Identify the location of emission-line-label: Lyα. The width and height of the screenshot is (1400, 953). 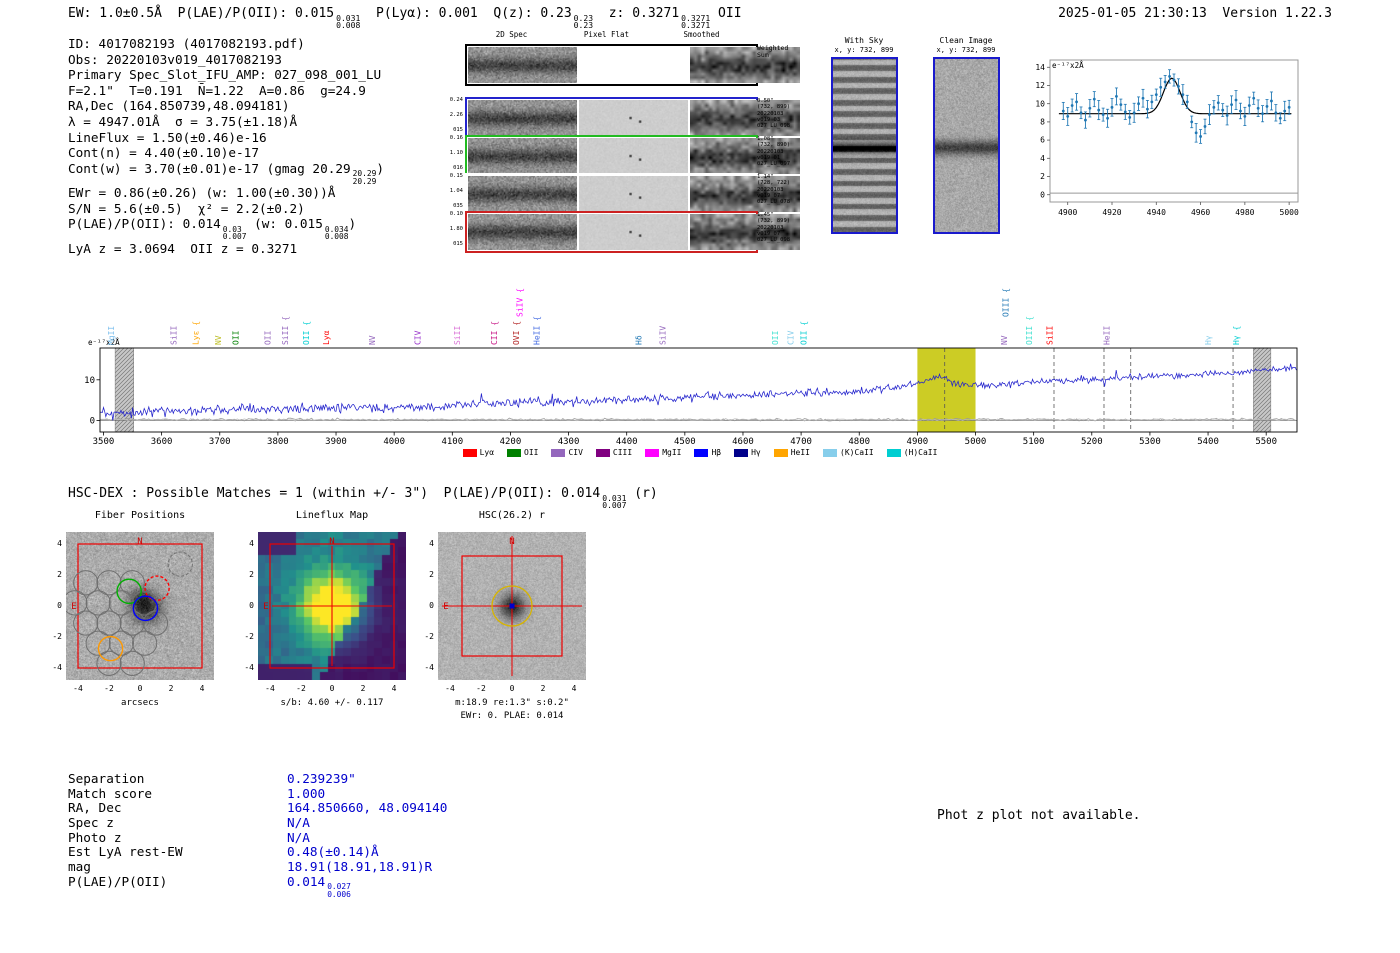
(326, 337).